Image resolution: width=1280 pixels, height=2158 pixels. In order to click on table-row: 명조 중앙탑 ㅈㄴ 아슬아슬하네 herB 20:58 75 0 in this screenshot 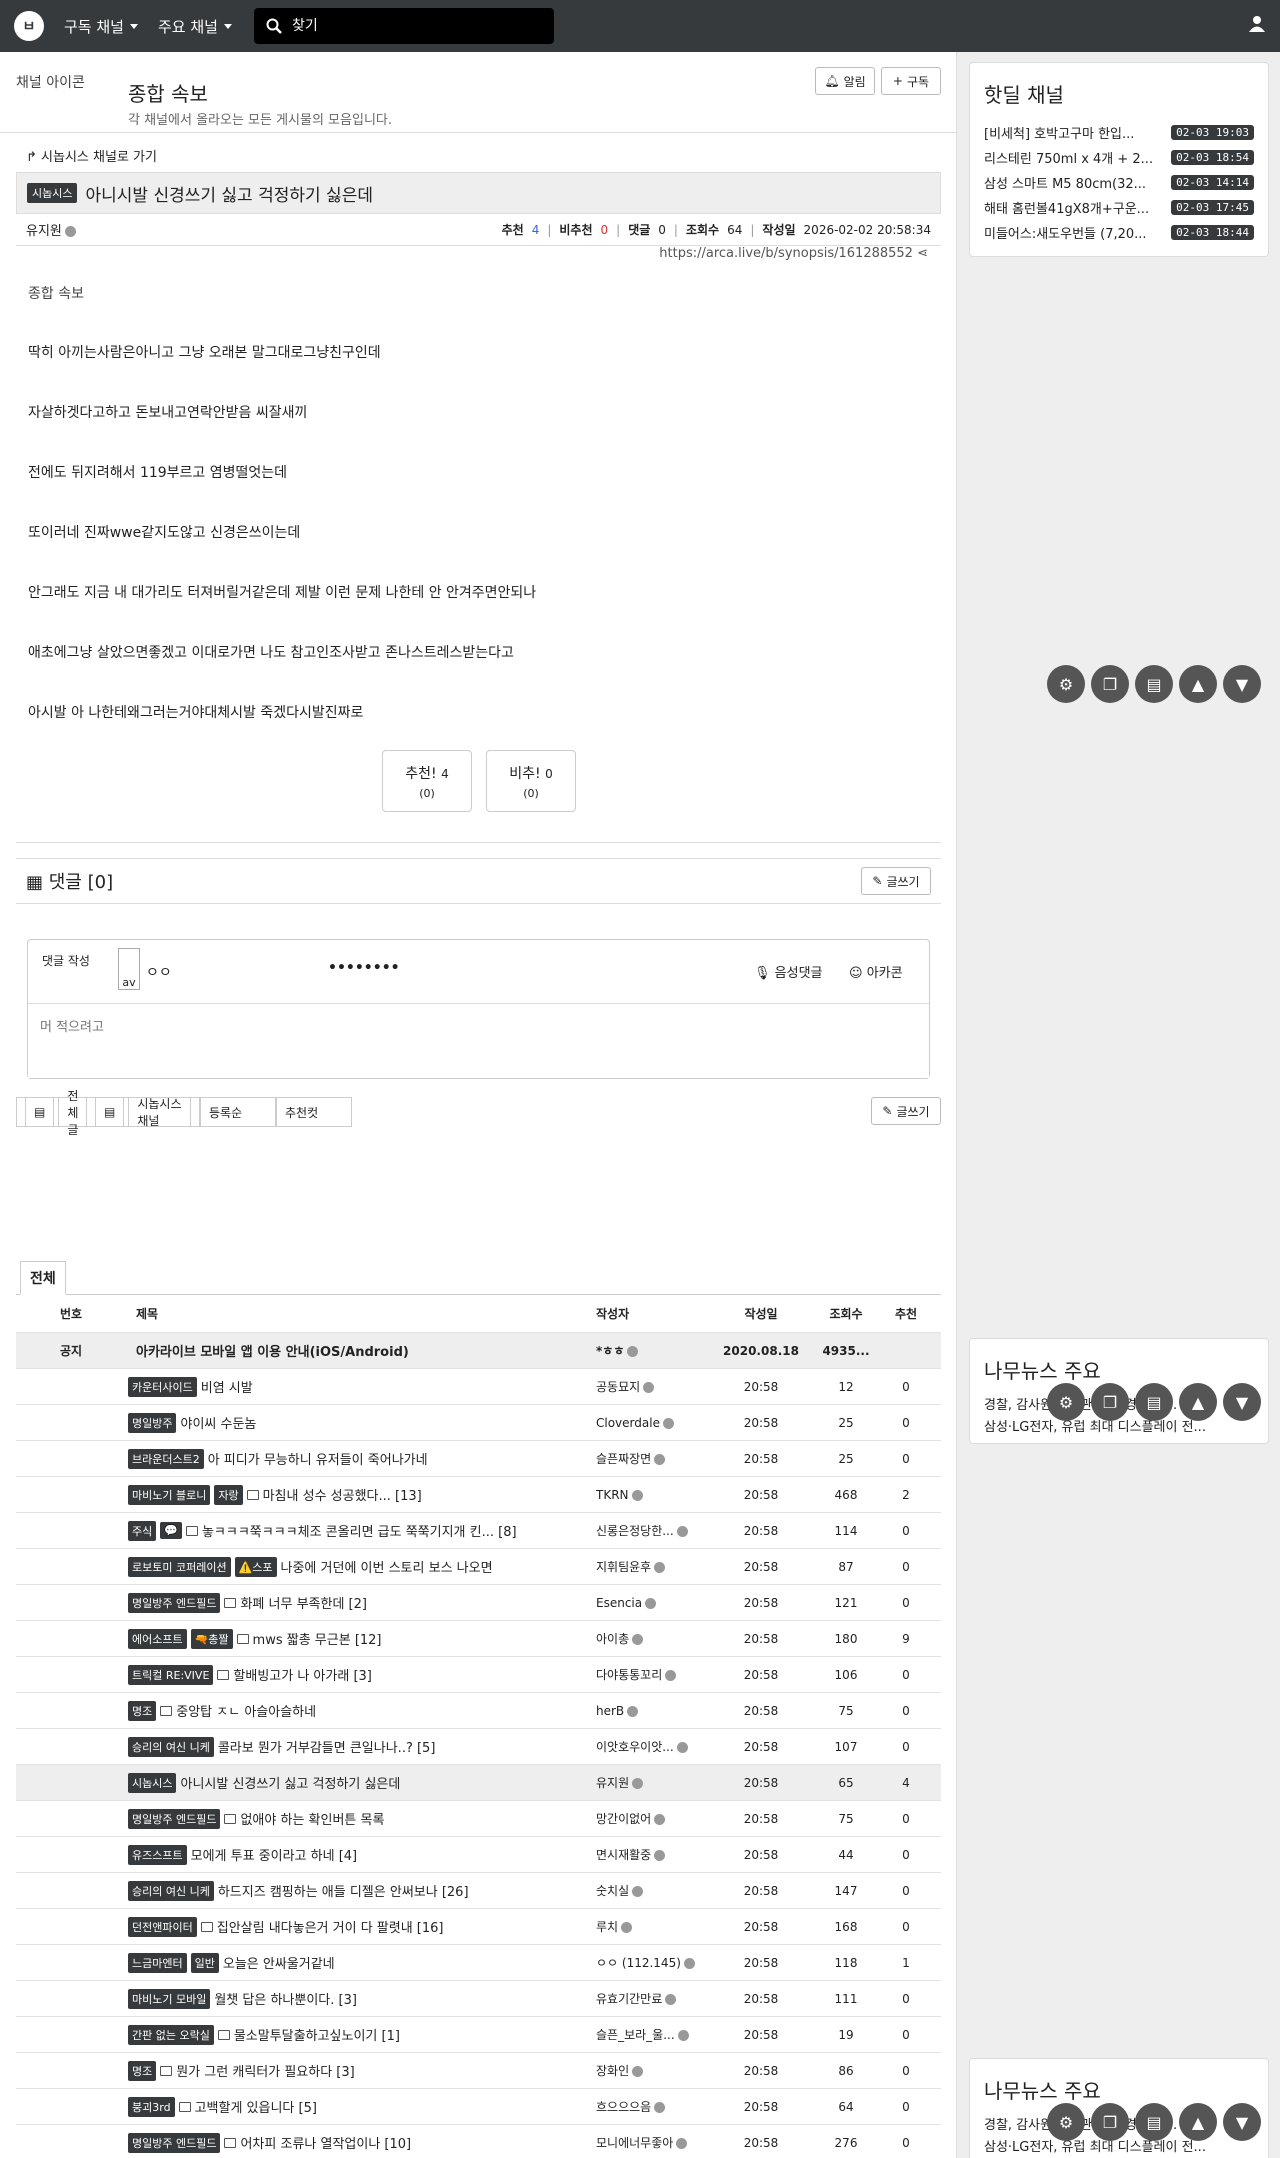, I will do `click(478, 1711)`.